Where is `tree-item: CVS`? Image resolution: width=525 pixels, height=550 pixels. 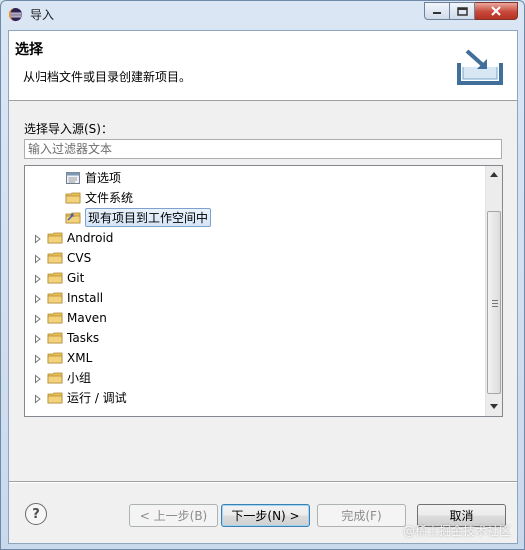 tree-item: CVS is located at coordinates (62, 257).